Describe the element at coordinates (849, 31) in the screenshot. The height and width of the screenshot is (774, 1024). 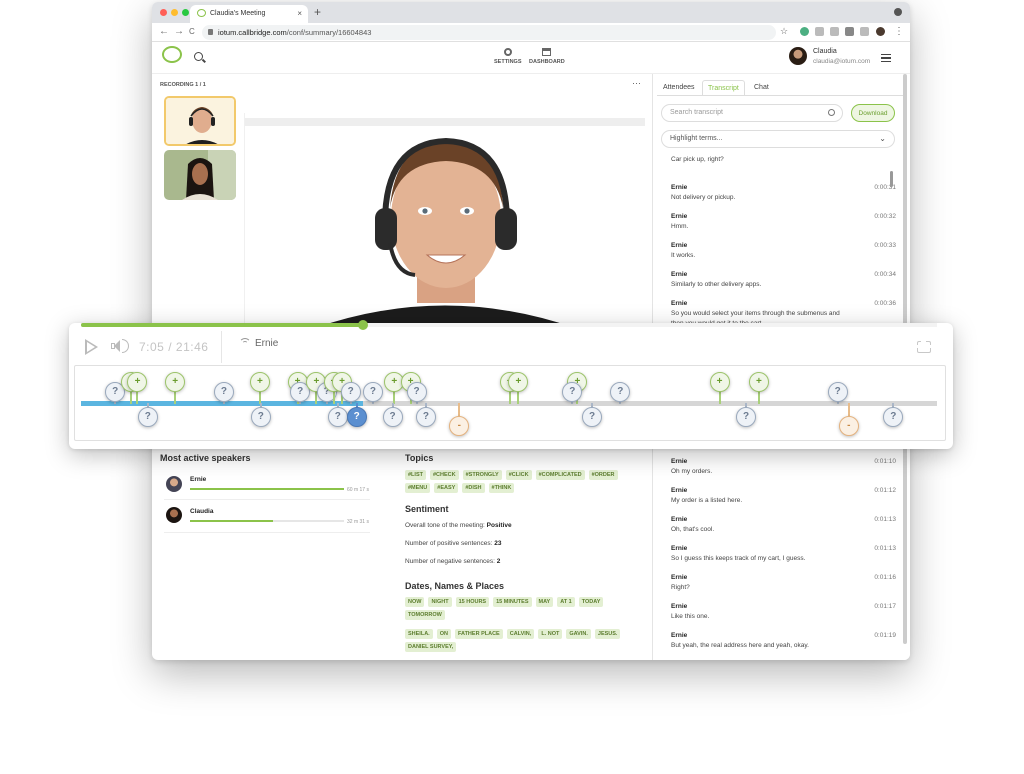
I see `puzzle-icon` at that location.